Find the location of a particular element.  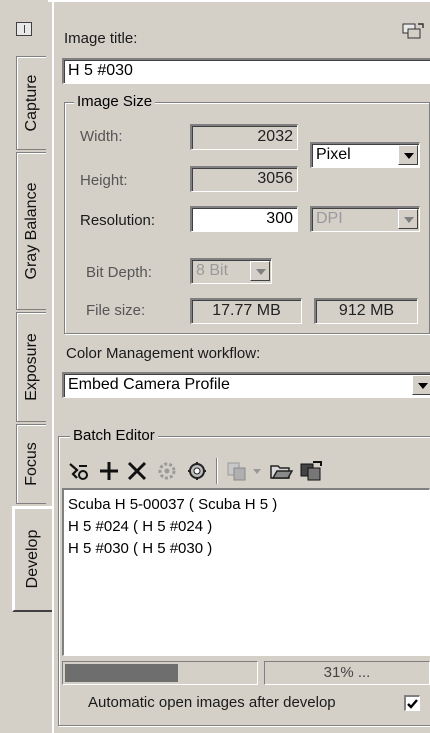

resolution-unit-select: DPI is located at coordinates (365, 219).